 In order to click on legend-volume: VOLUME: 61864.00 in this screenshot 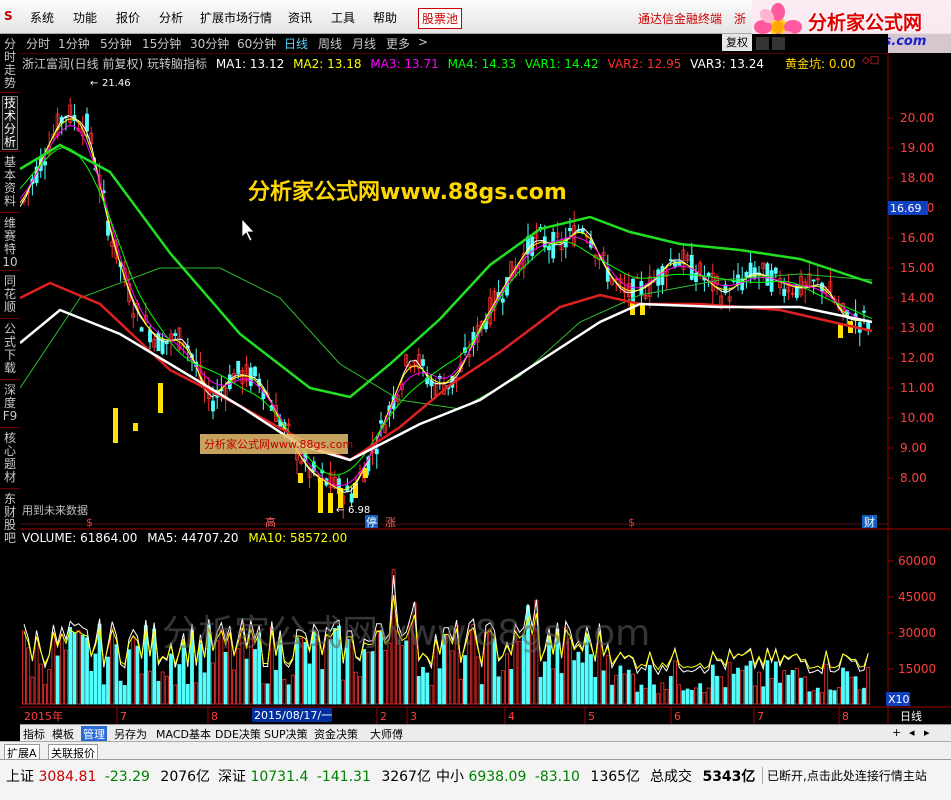, I will do `click(80, 538)`.